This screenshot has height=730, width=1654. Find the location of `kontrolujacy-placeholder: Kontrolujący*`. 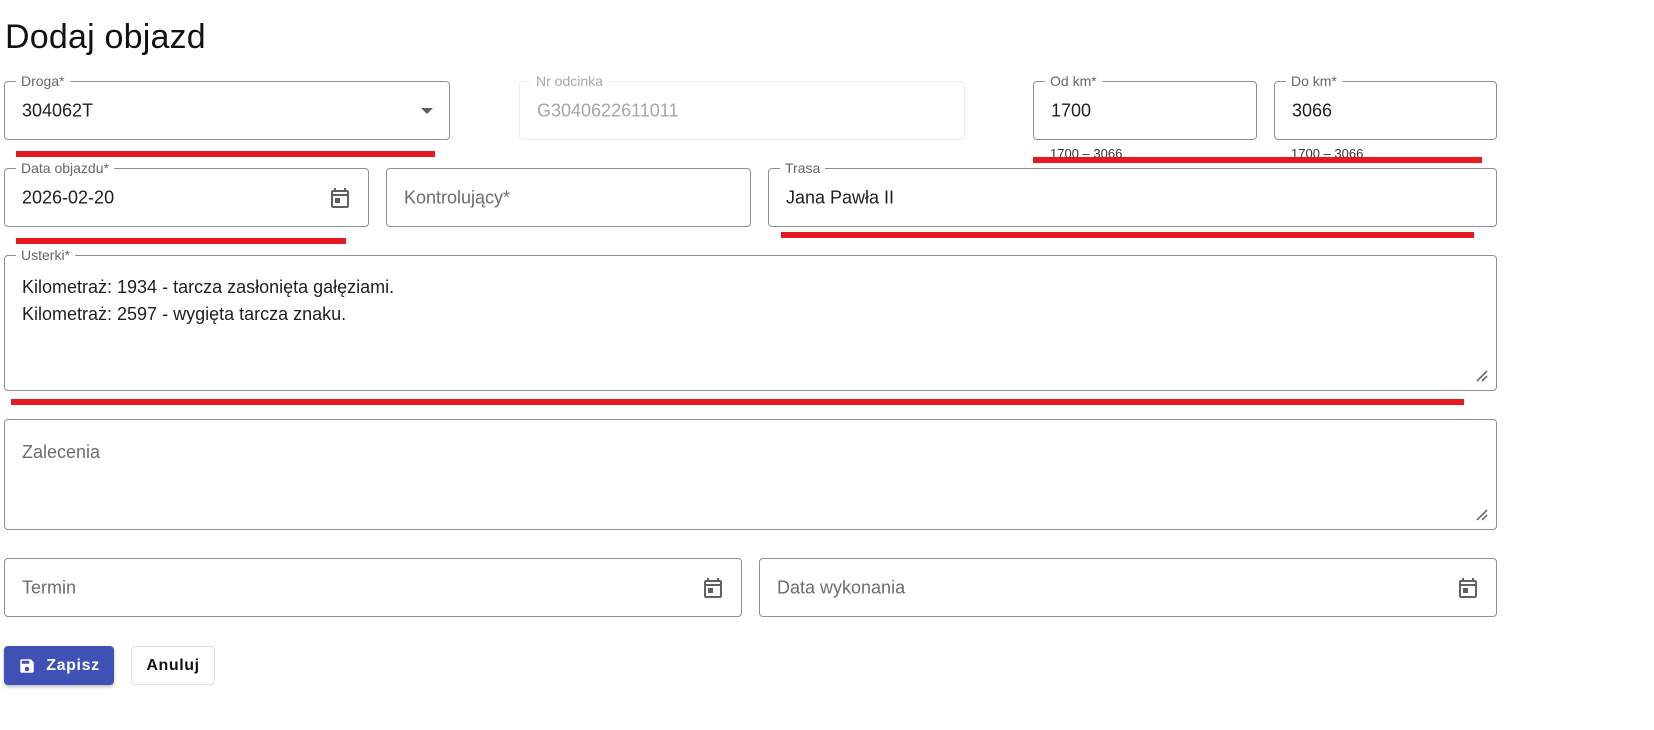

kontrolujacy-placeholder: Kontrolujący* is located at coordinates (457, 197).